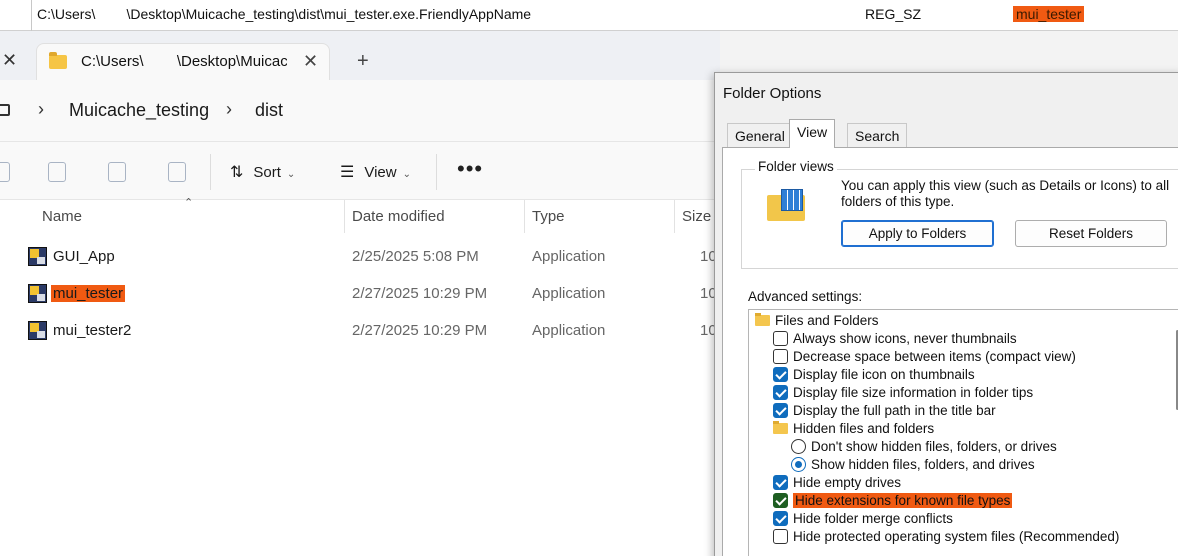 This screenshot has height=556, width=1178. I want to click on tab-search: Search, so click(877, 135).